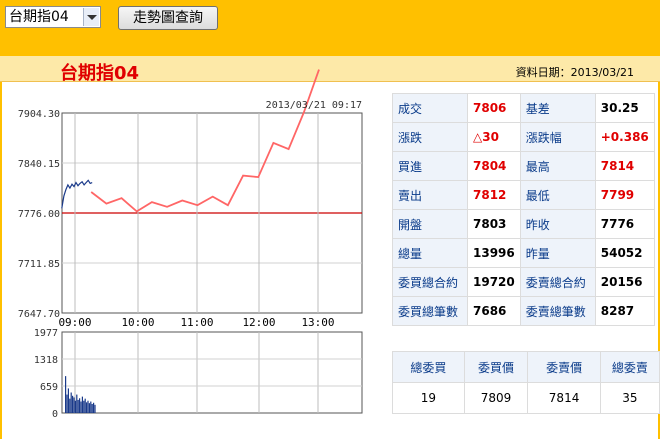 Image resolution: width=660 pixels, height=439 pixels. Describe the element at coordinates (317, 322) in the screenshot. I see `time-tick-label: 13:00` at that location.